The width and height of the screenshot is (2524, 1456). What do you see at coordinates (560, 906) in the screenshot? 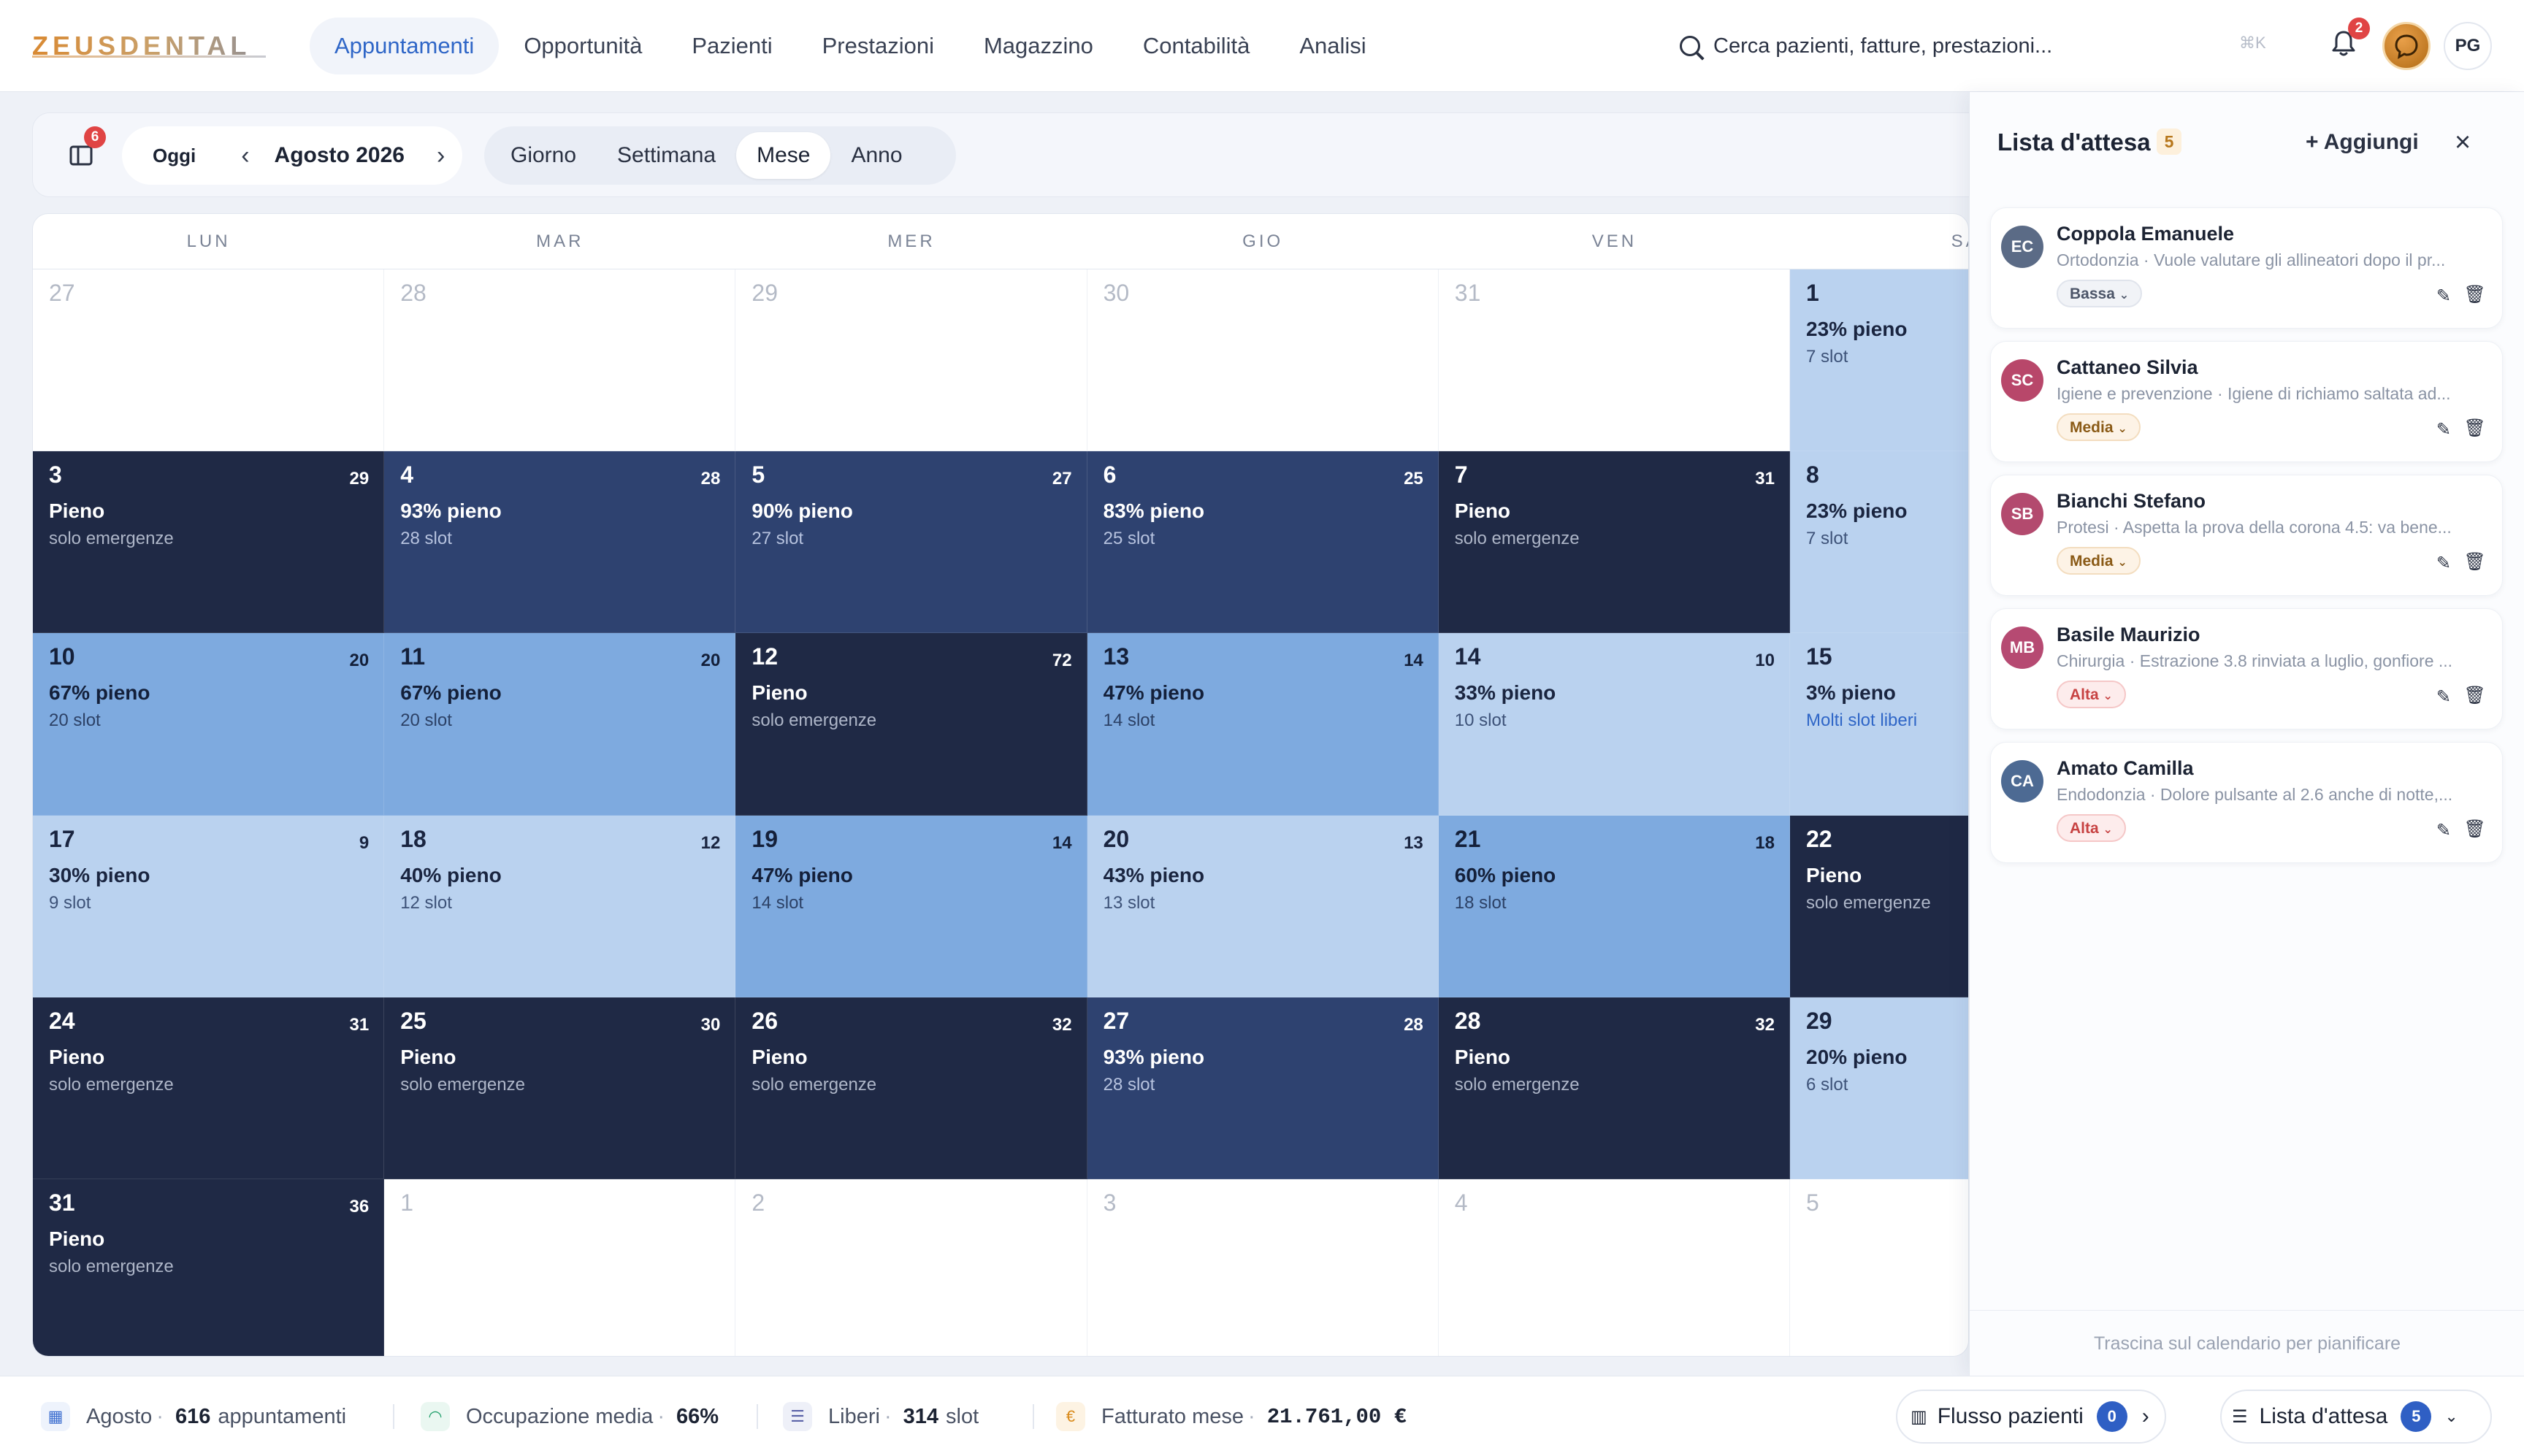
I see `calendar-day-cell: 18 12 40% pieno 12 slot` at bounding box center [560, 906].